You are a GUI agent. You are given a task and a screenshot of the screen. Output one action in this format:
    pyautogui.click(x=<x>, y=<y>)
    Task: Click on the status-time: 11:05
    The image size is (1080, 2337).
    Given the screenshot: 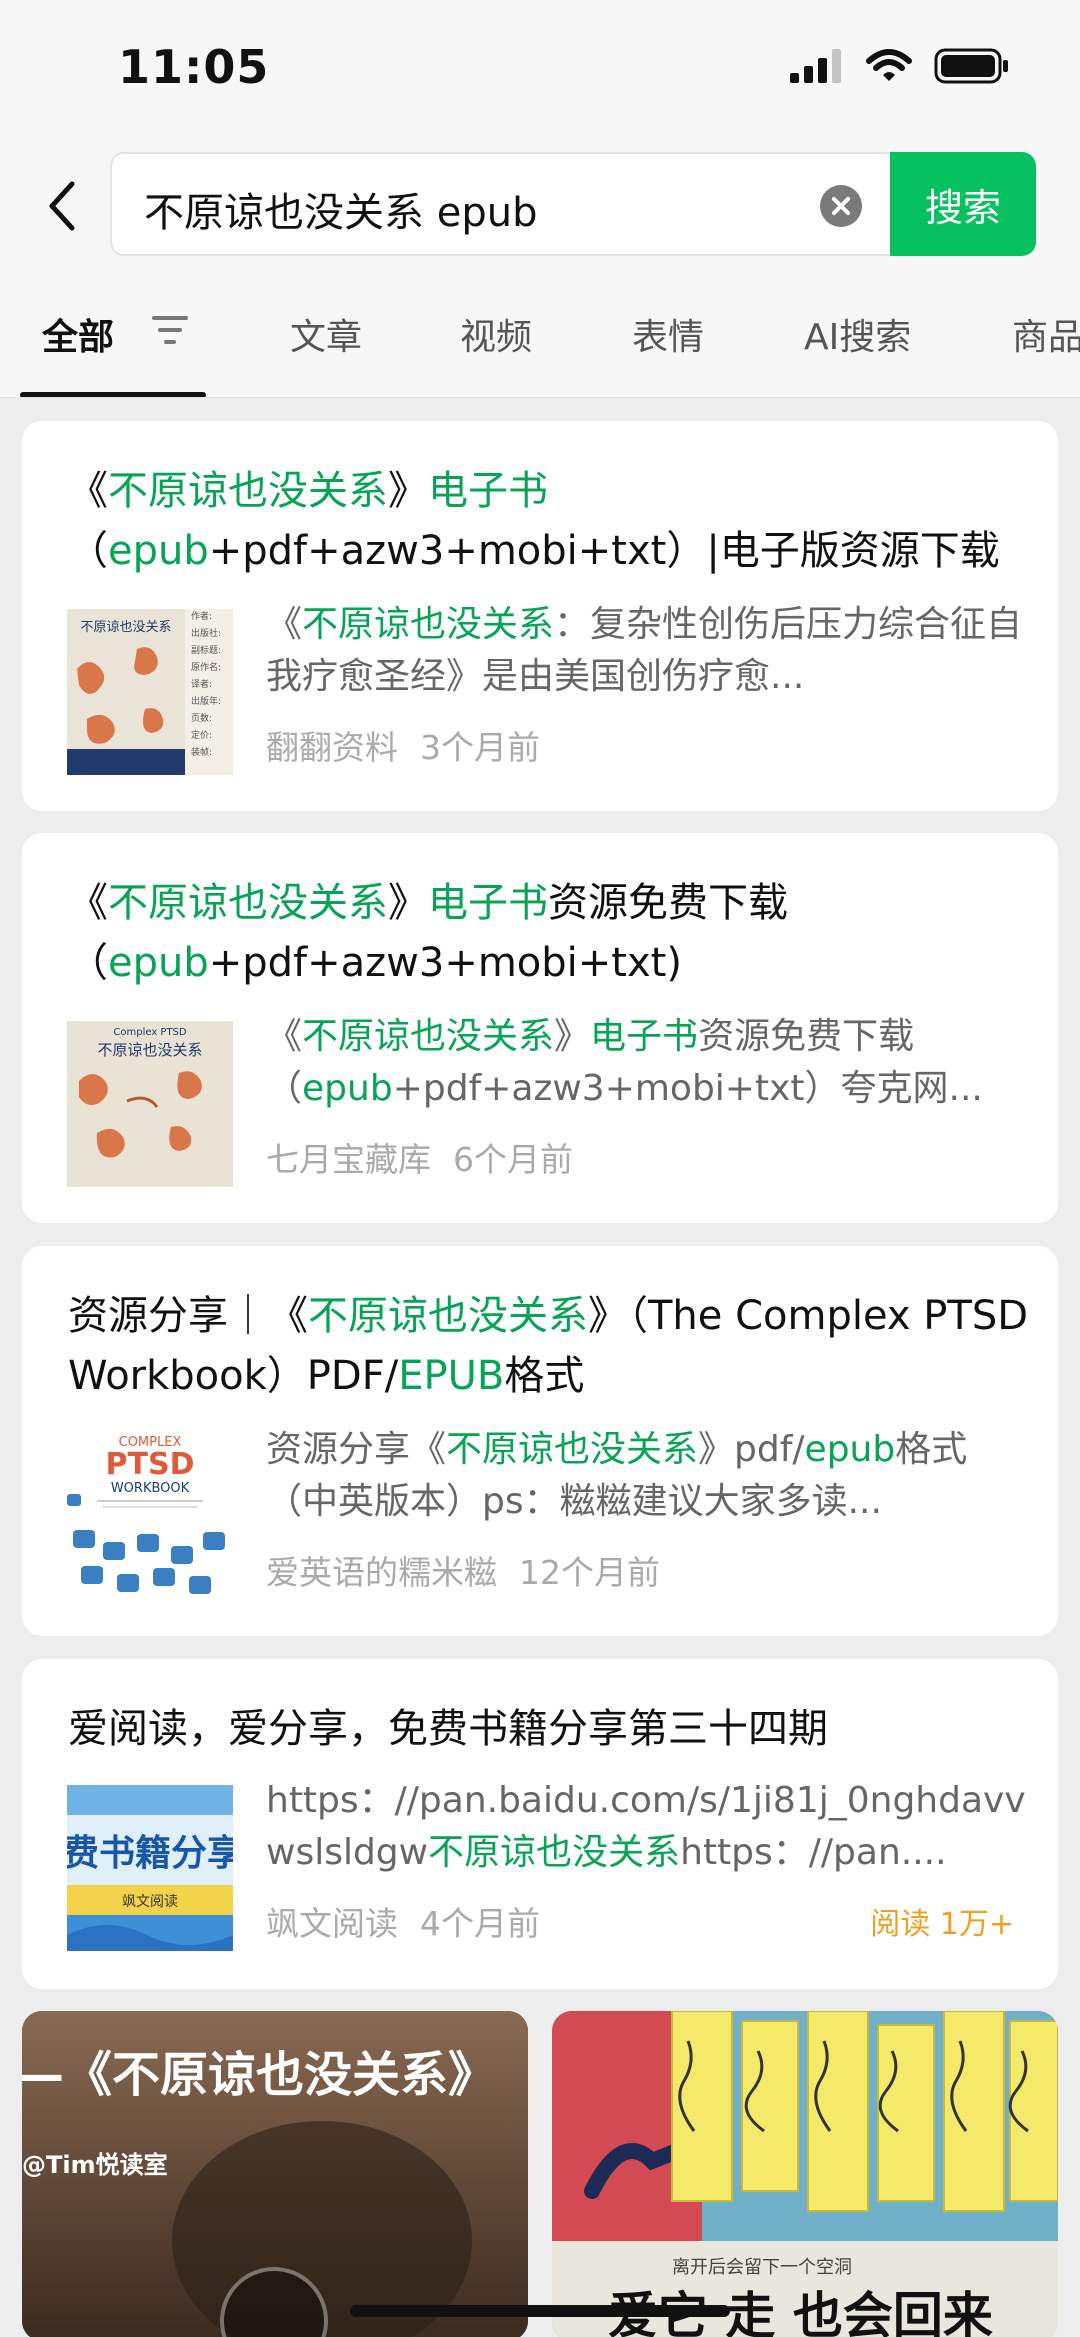 What is the action you would take?
    pyautogui.click(x=194, y=67)
    